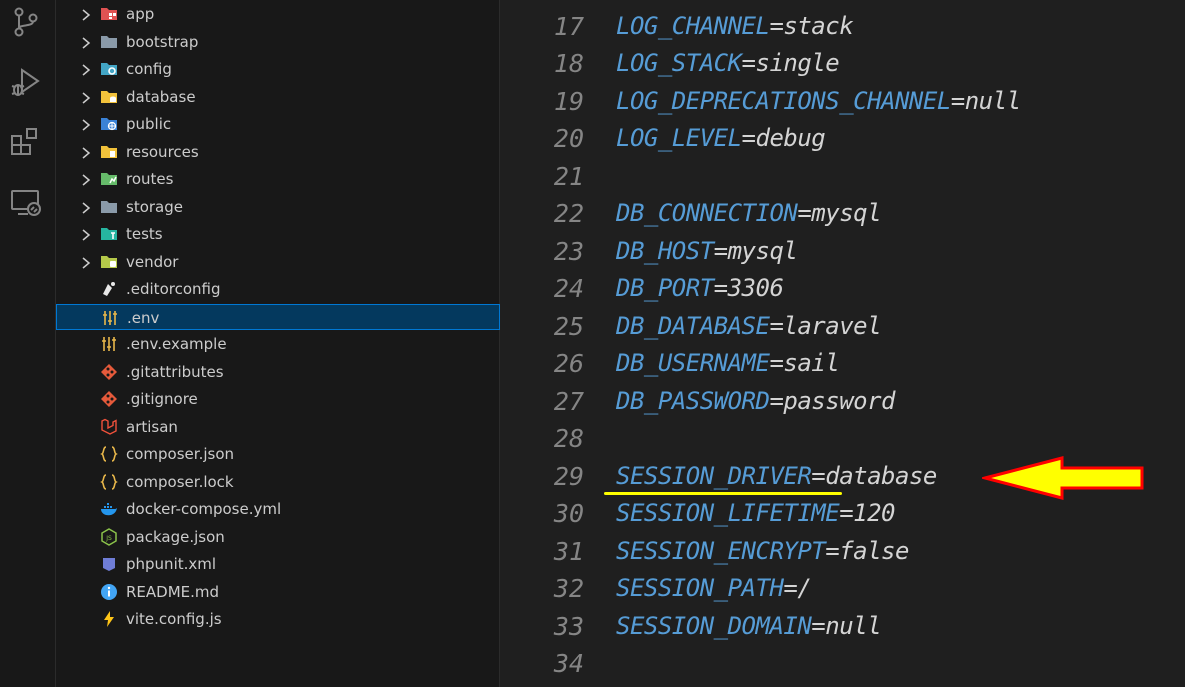  What do you see at coordinates (109, 564) in the screenshot?
I see `phpunit-icon` at bounding box center [109, 564].